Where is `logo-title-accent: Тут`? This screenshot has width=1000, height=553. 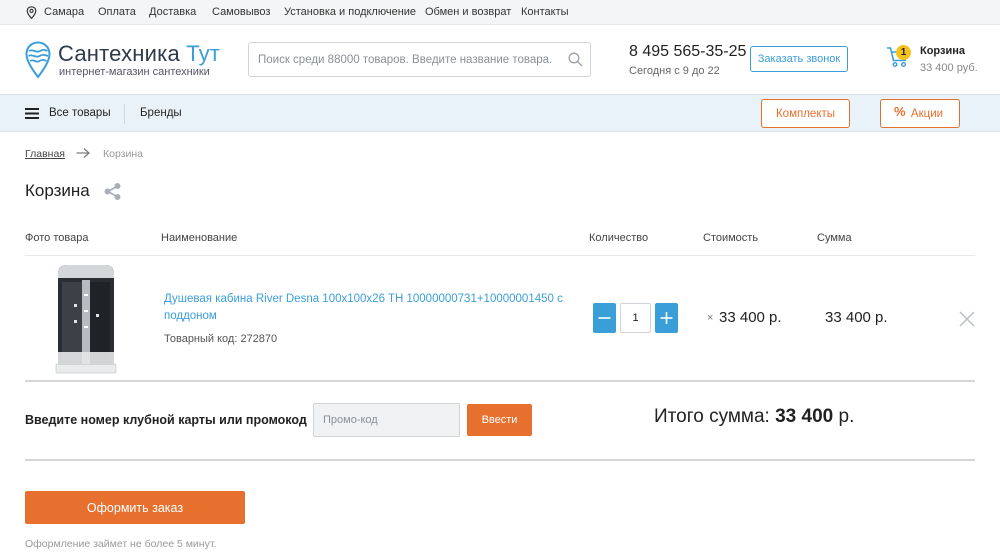 logo-title-accent: Тут is located at coordinates (203, 53).